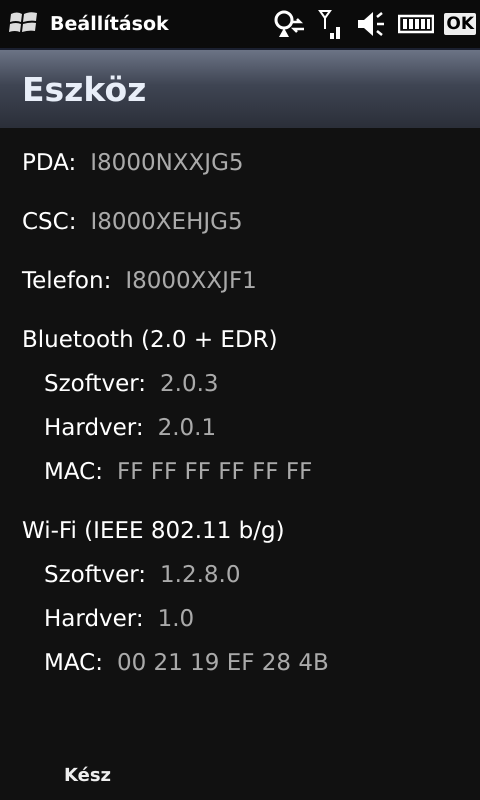 This screenshot has height=800, width=480. What do you see at coordinates (214, 472) in the screenshot?
I see `field-value: FF FF FF FF FF FF` at bounding box center [214, 472].